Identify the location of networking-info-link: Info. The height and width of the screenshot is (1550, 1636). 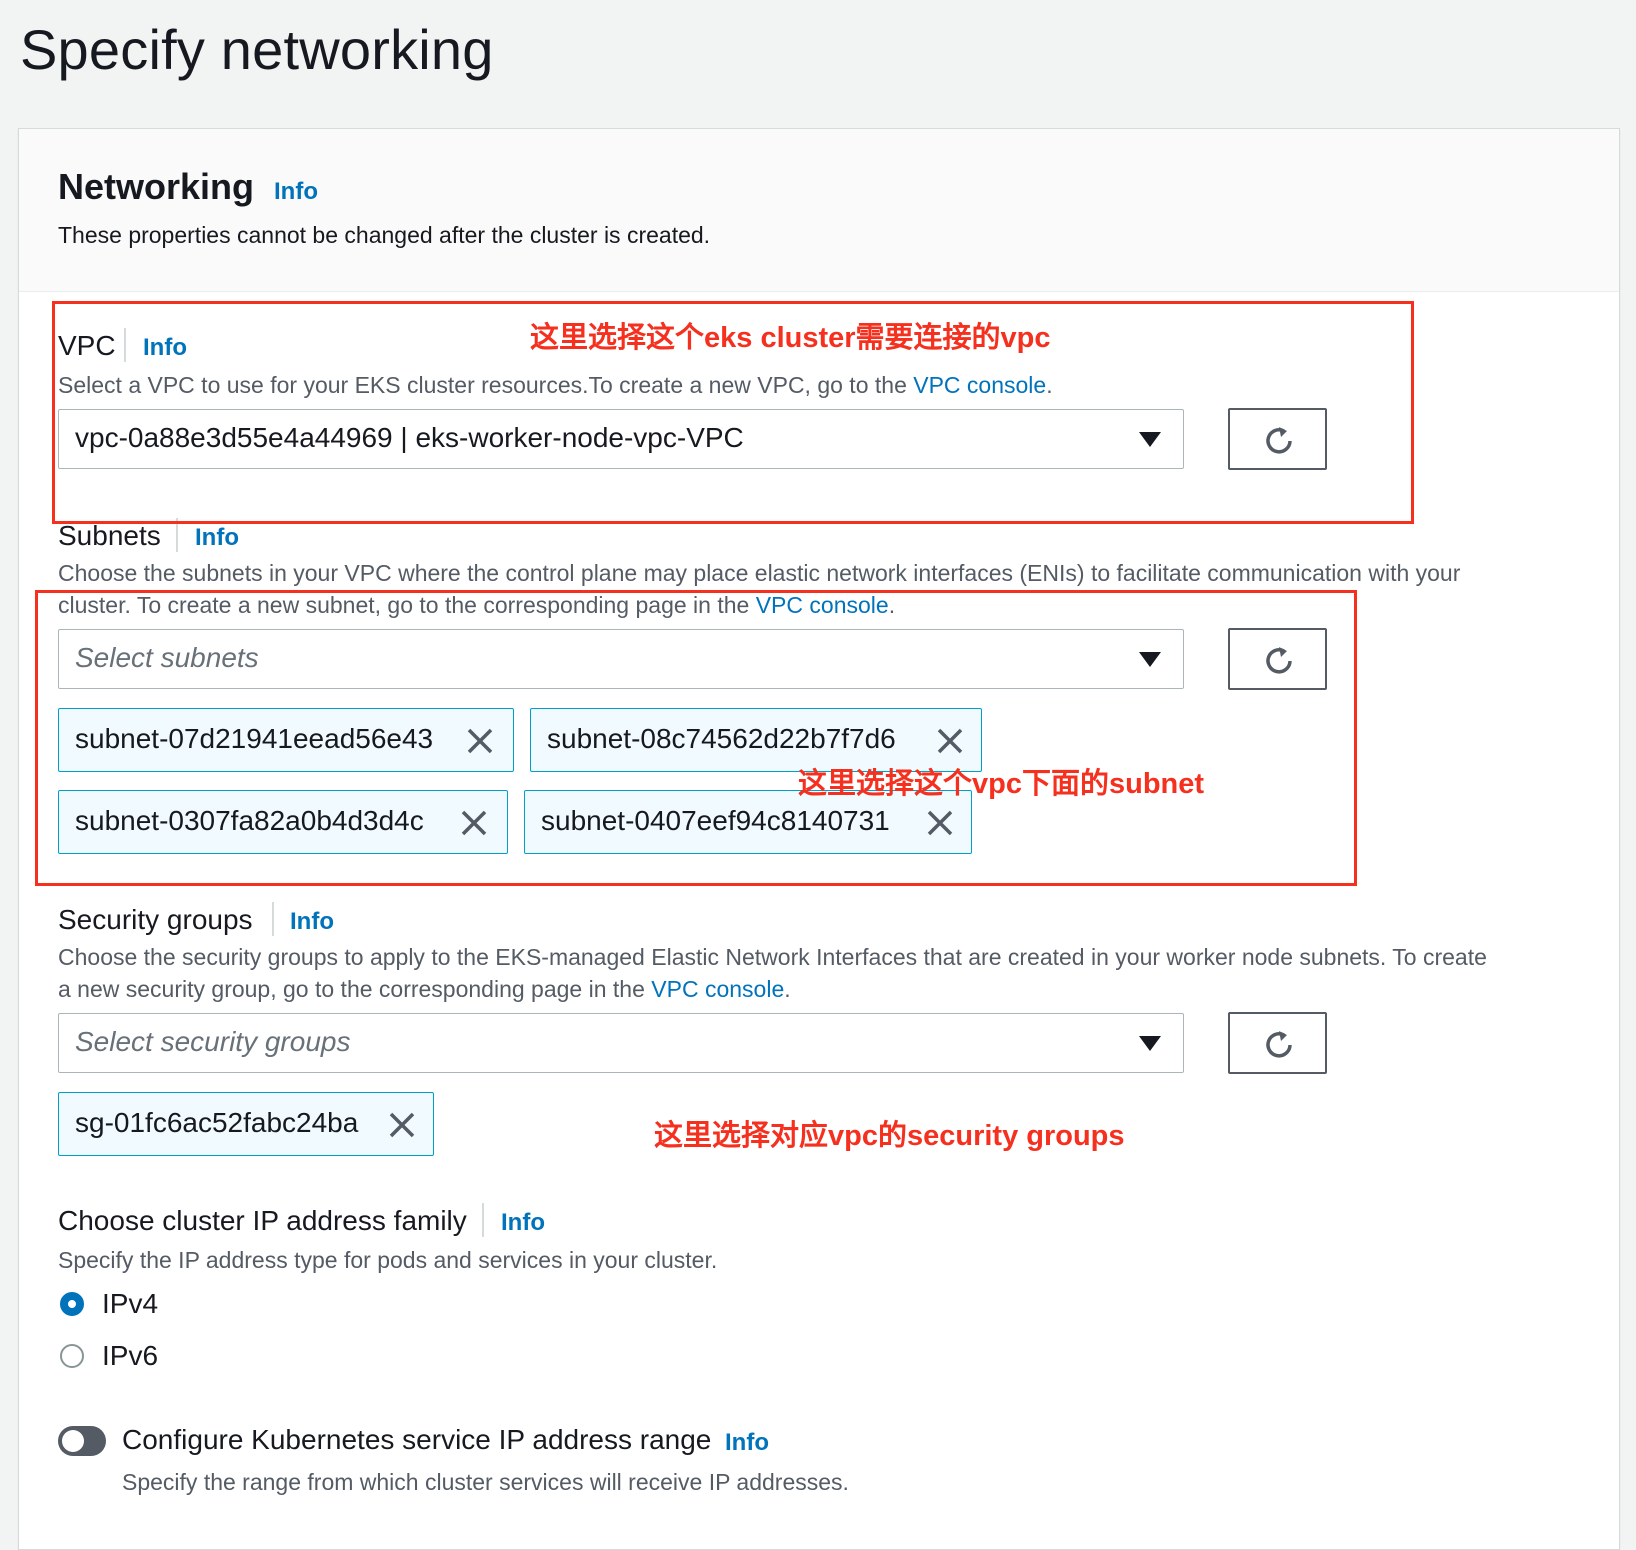
(296, 192).